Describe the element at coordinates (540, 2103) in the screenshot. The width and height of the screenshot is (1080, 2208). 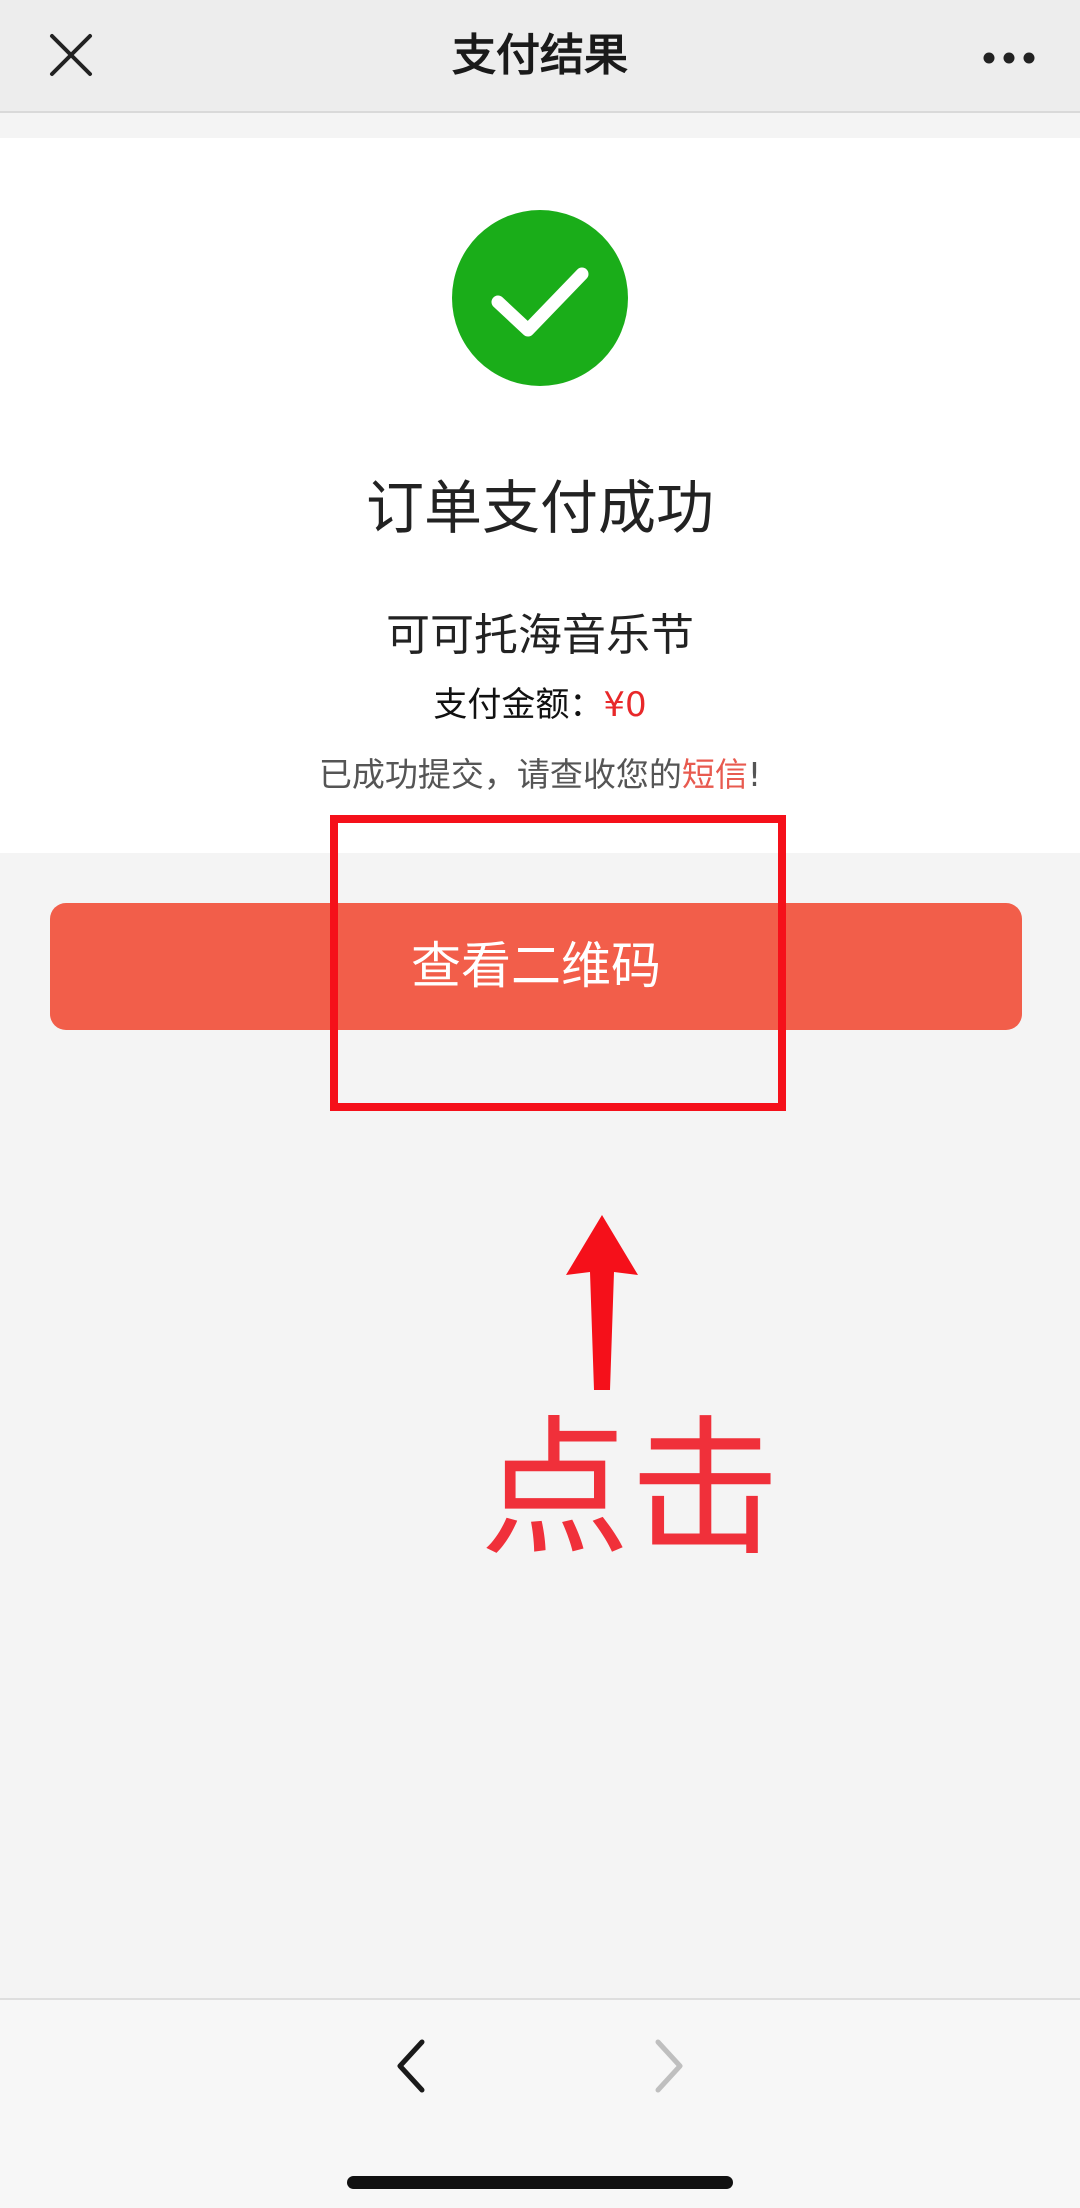
I see `bottom-toolbar` at that location.